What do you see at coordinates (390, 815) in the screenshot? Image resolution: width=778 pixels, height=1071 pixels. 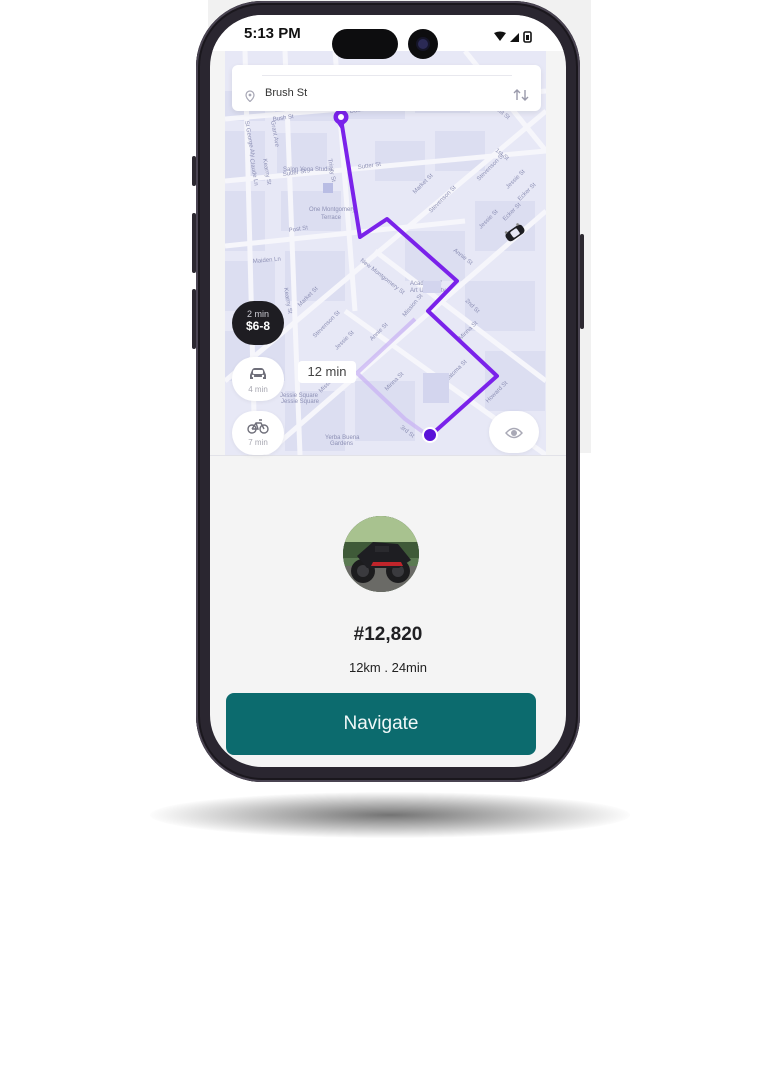 I see `phone-shadow` at bounding box center [390, 815].